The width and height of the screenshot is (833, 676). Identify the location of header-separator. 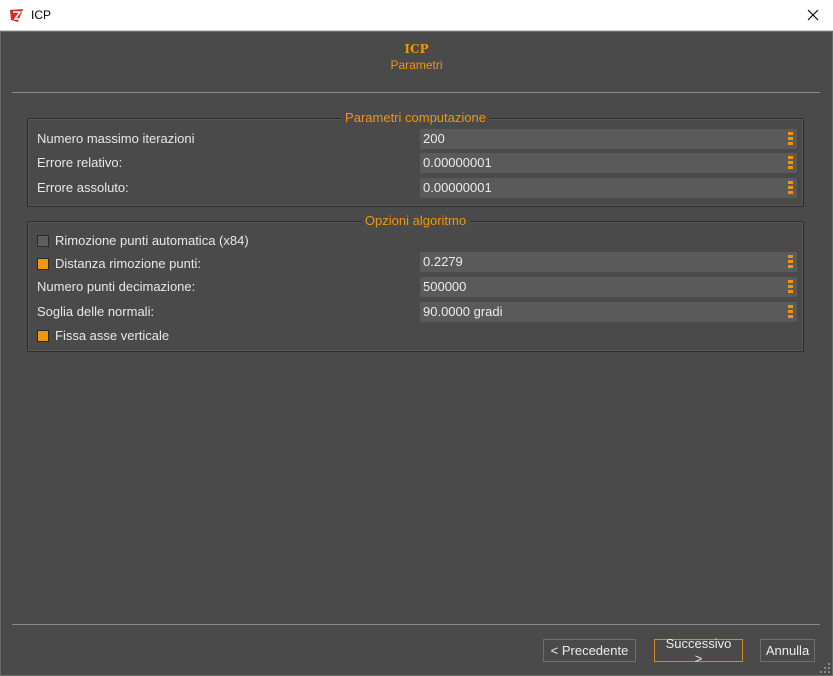
(416, 92).